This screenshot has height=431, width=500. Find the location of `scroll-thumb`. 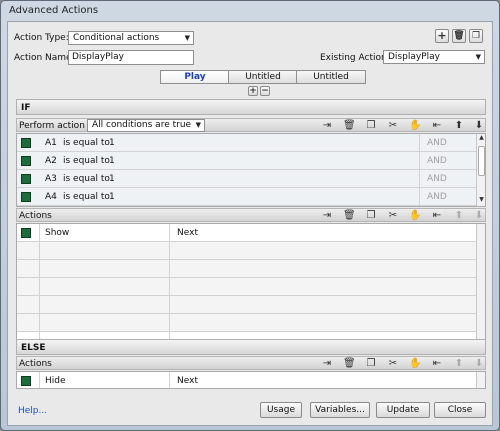

scroll-thumb is located at coordinates (481, 161).